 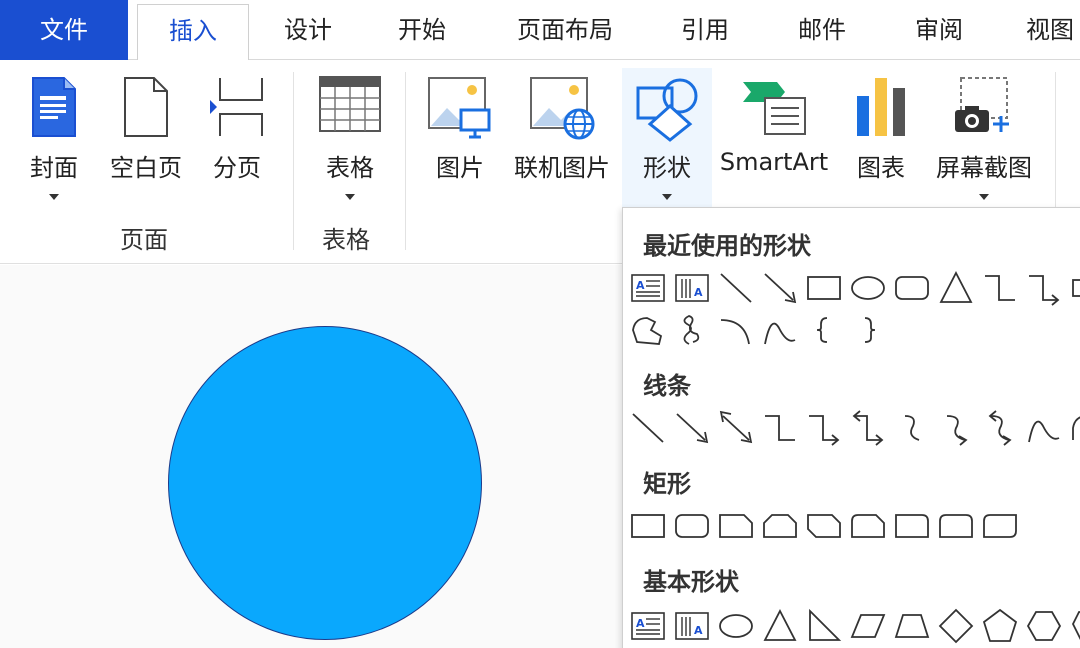 I want to click on rectangles-heading: 矩形, so click(x=667, y=484).